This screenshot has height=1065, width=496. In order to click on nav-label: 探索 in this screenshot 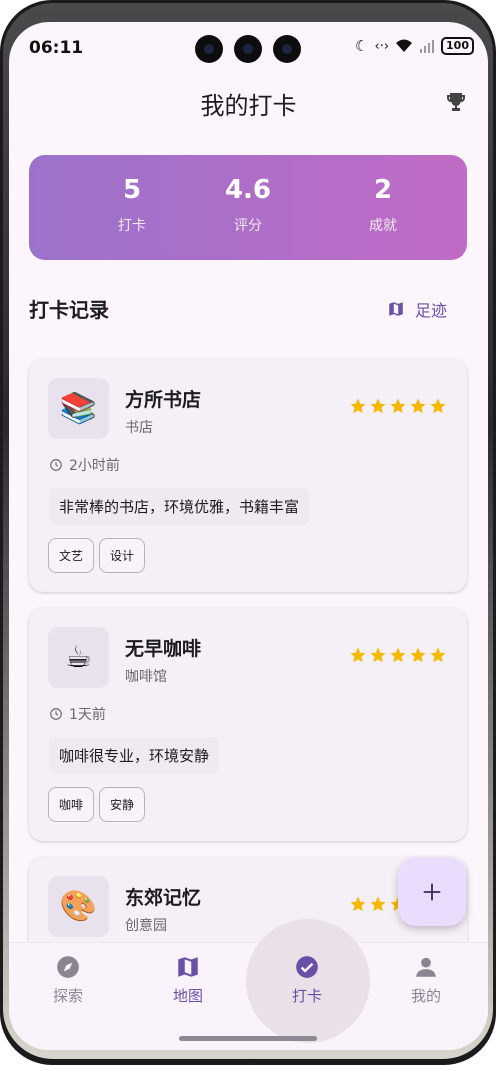, I will do `click(67, 996)`.